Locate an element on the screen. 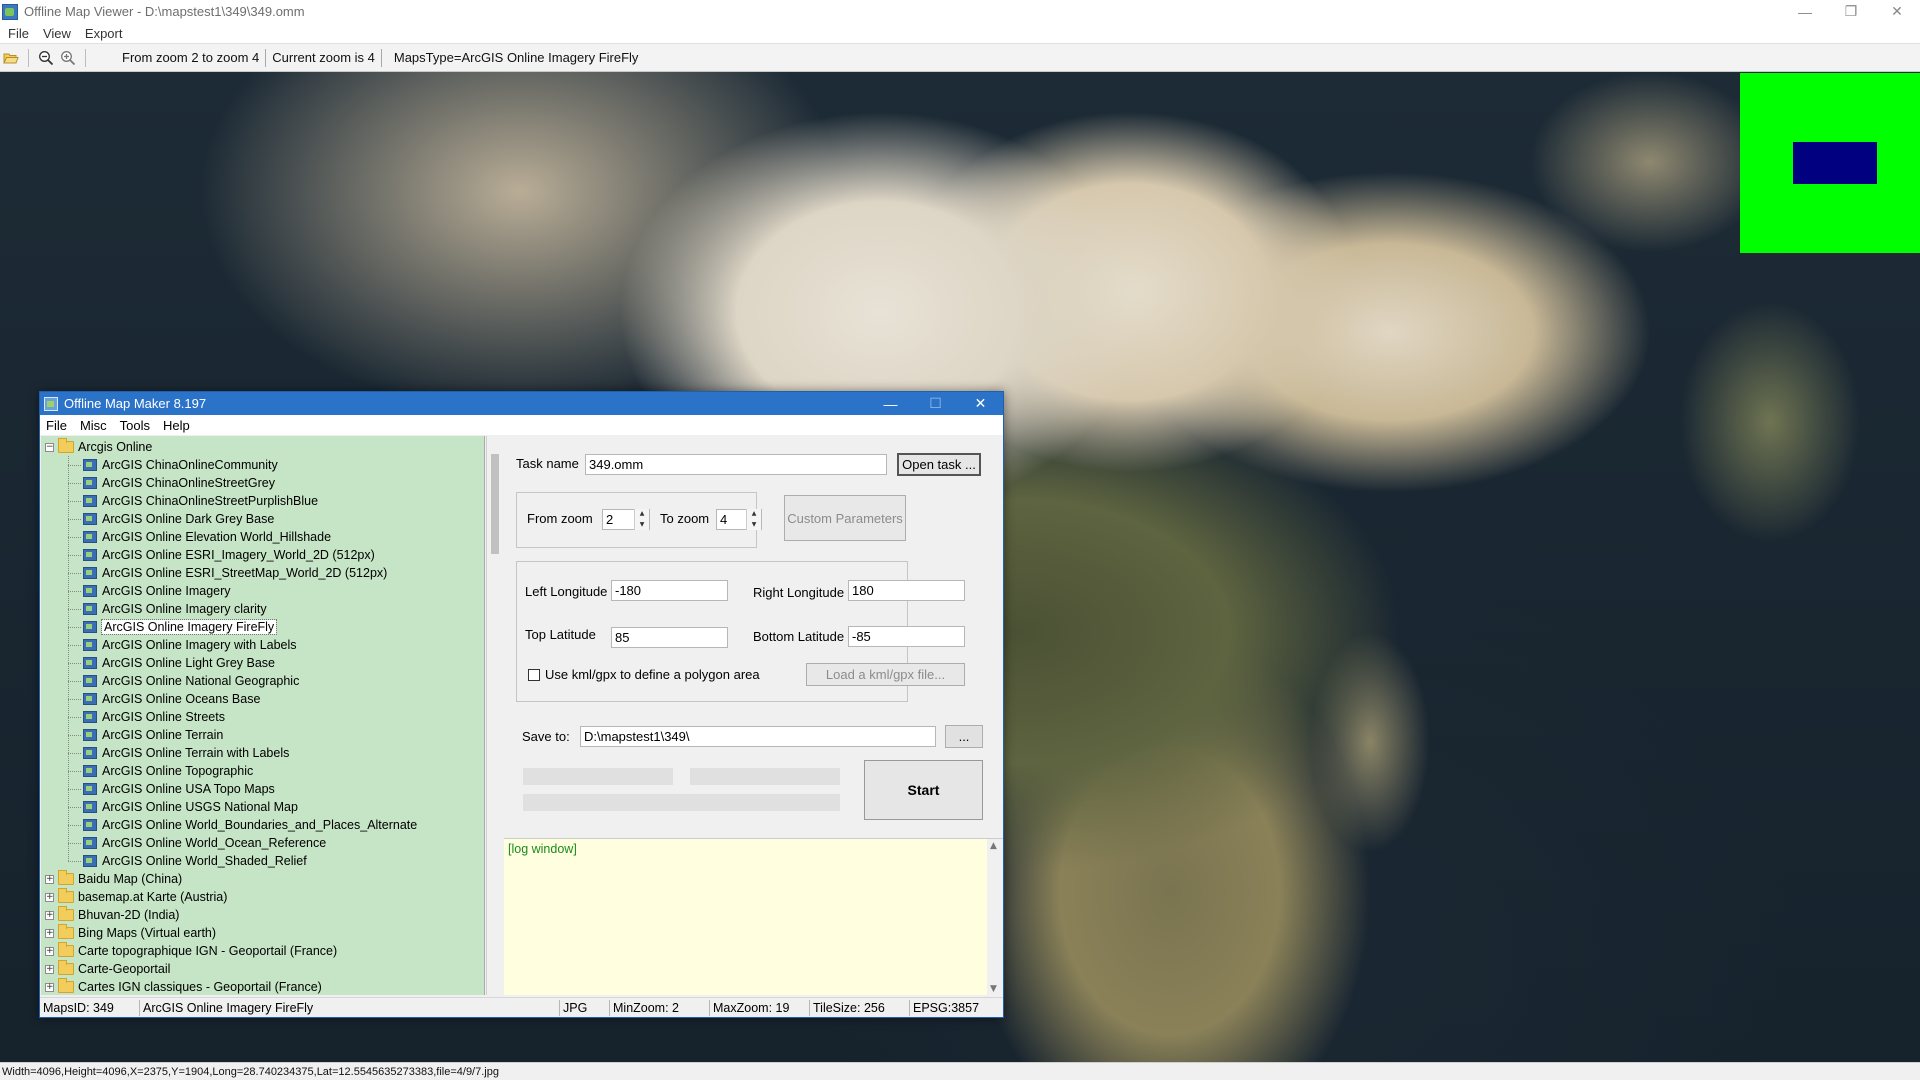  from-zoom-spinner: ▲ ▼ is located at coordinates (641, 519).